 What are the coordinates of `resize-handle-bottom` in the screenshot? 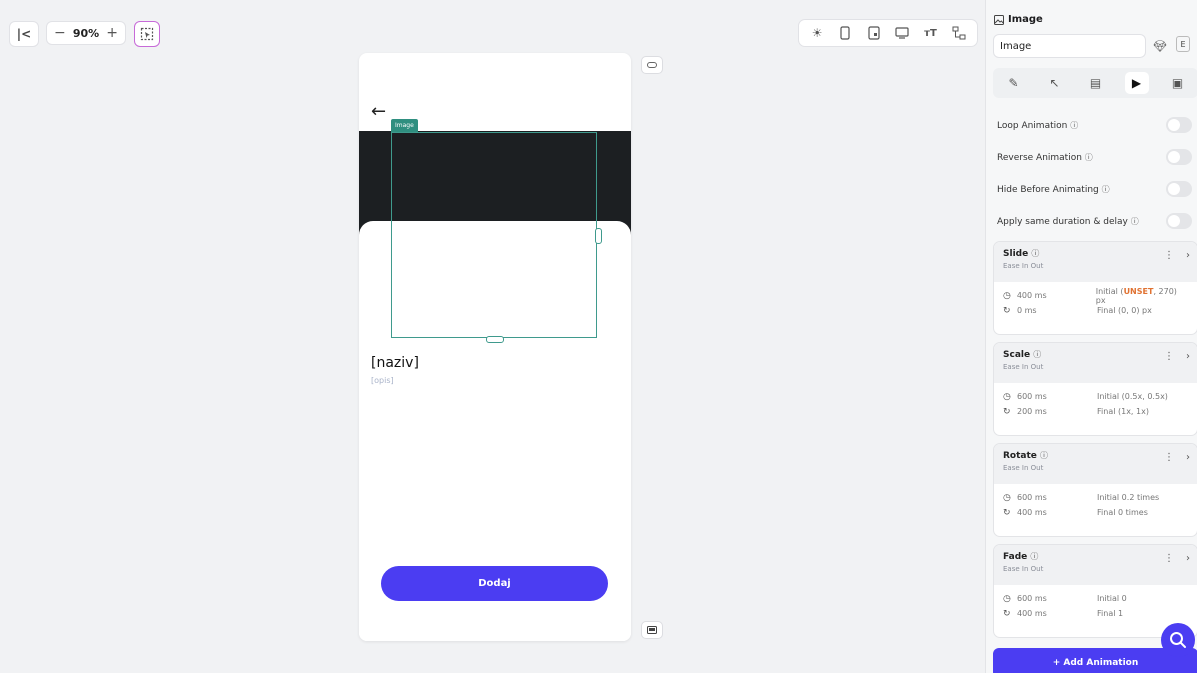 It's located at (495, 339).